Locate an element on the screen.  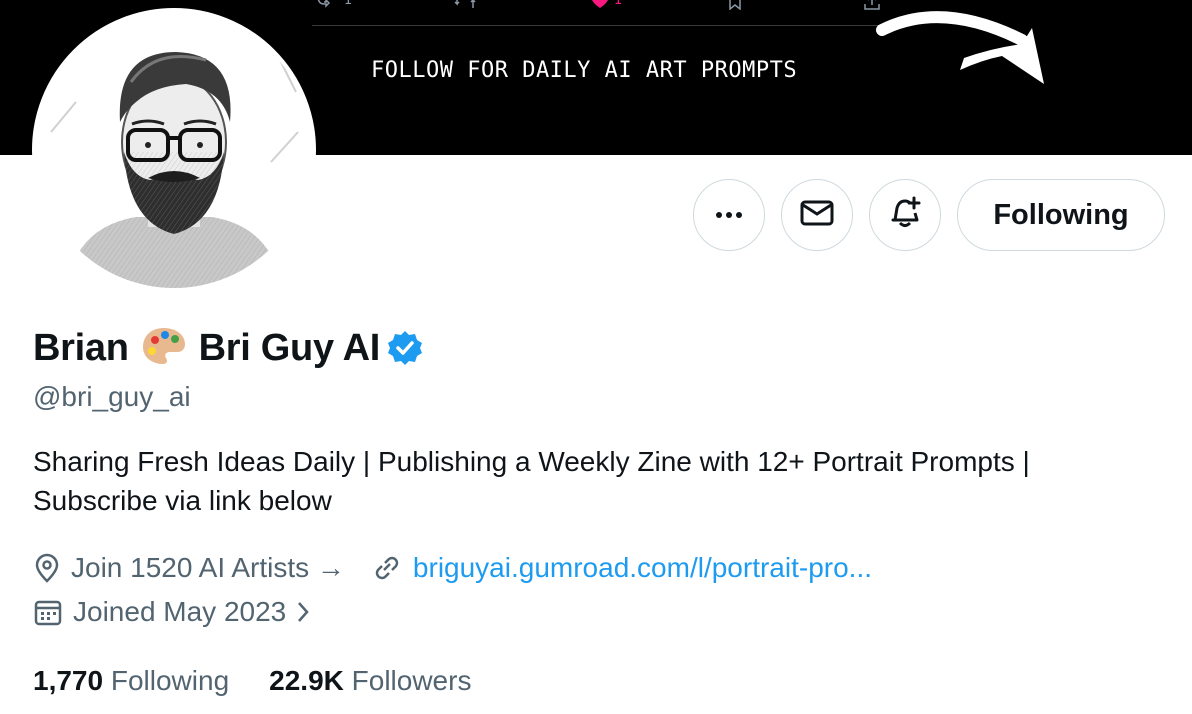
reply-count: 1 is located at coordinates (348, 4).